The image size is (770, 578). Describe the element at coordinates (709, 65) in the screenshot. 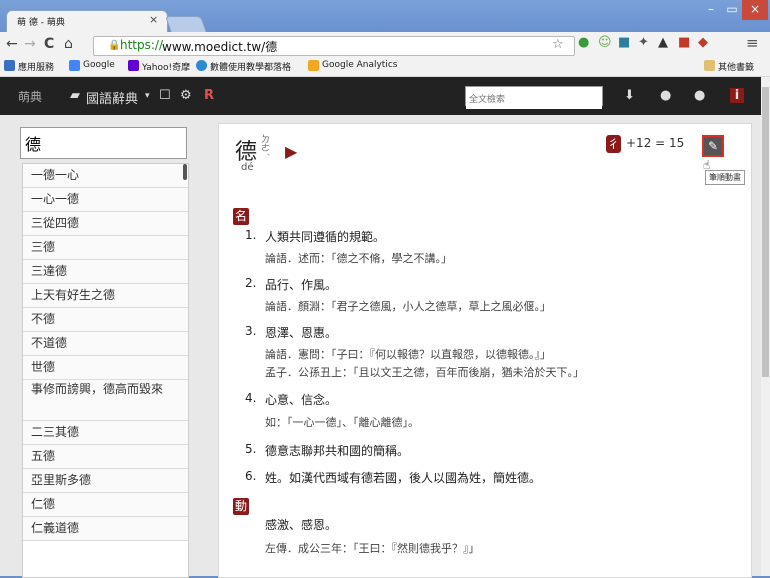

I see `folder-icon` at that location.